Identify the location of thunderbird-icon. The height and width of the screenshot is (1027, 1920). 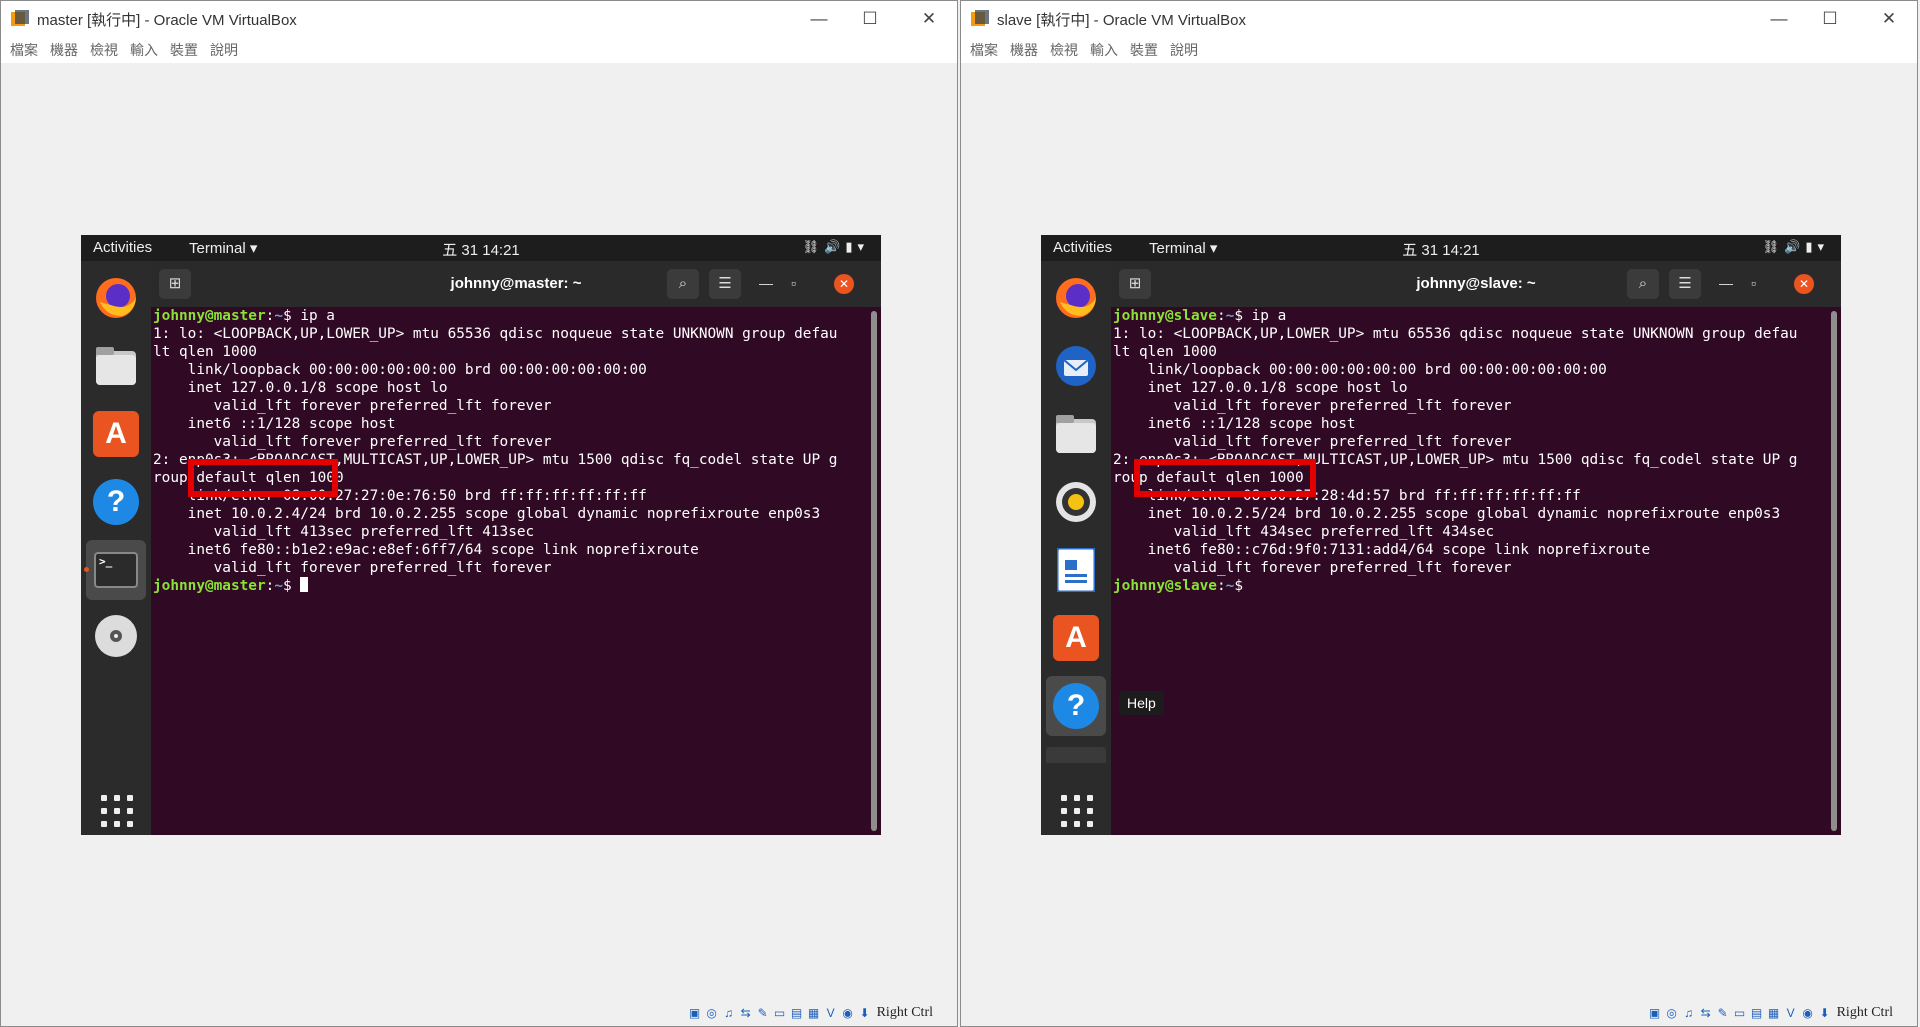
(1076, 366).